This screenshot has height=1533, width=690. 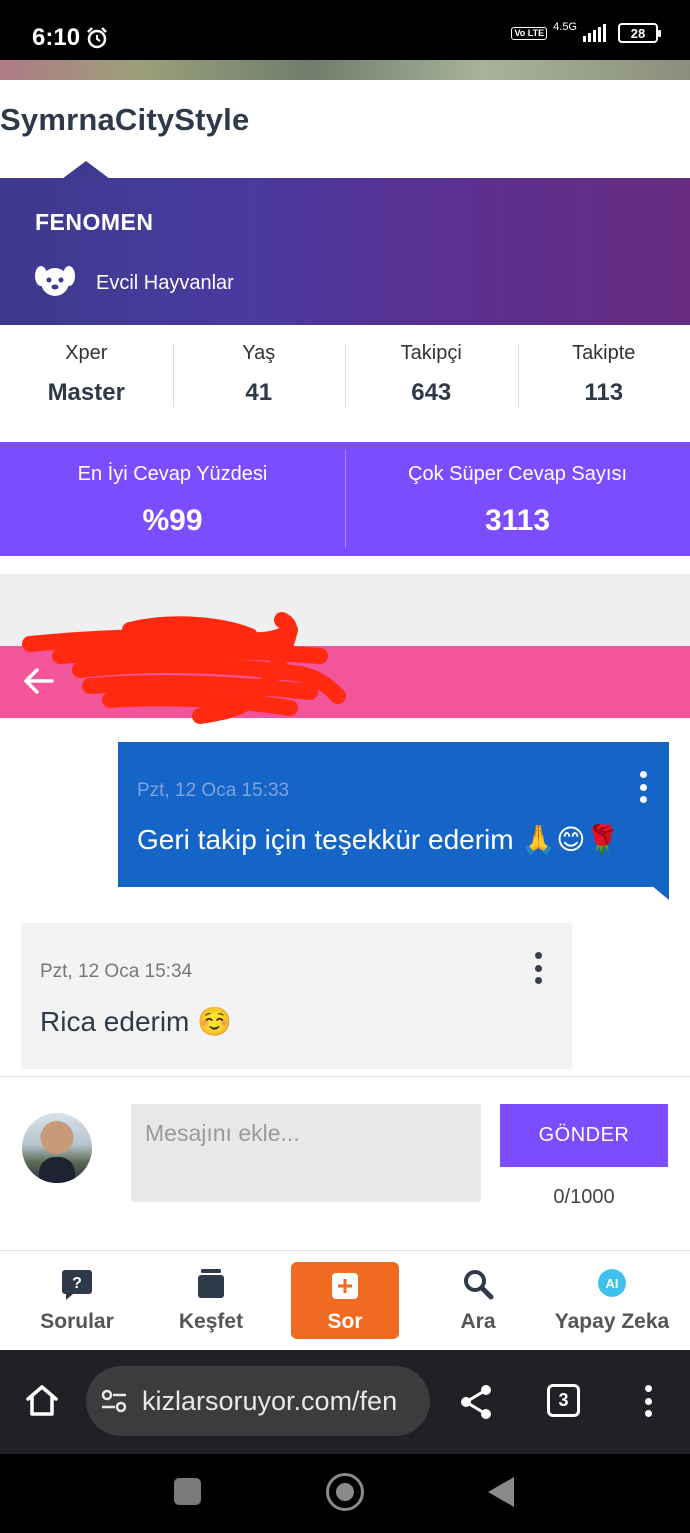 What do you see at coordinates (57, 1148) in the screenshot?
I see `avatar` at bounding box center [57, 1148].